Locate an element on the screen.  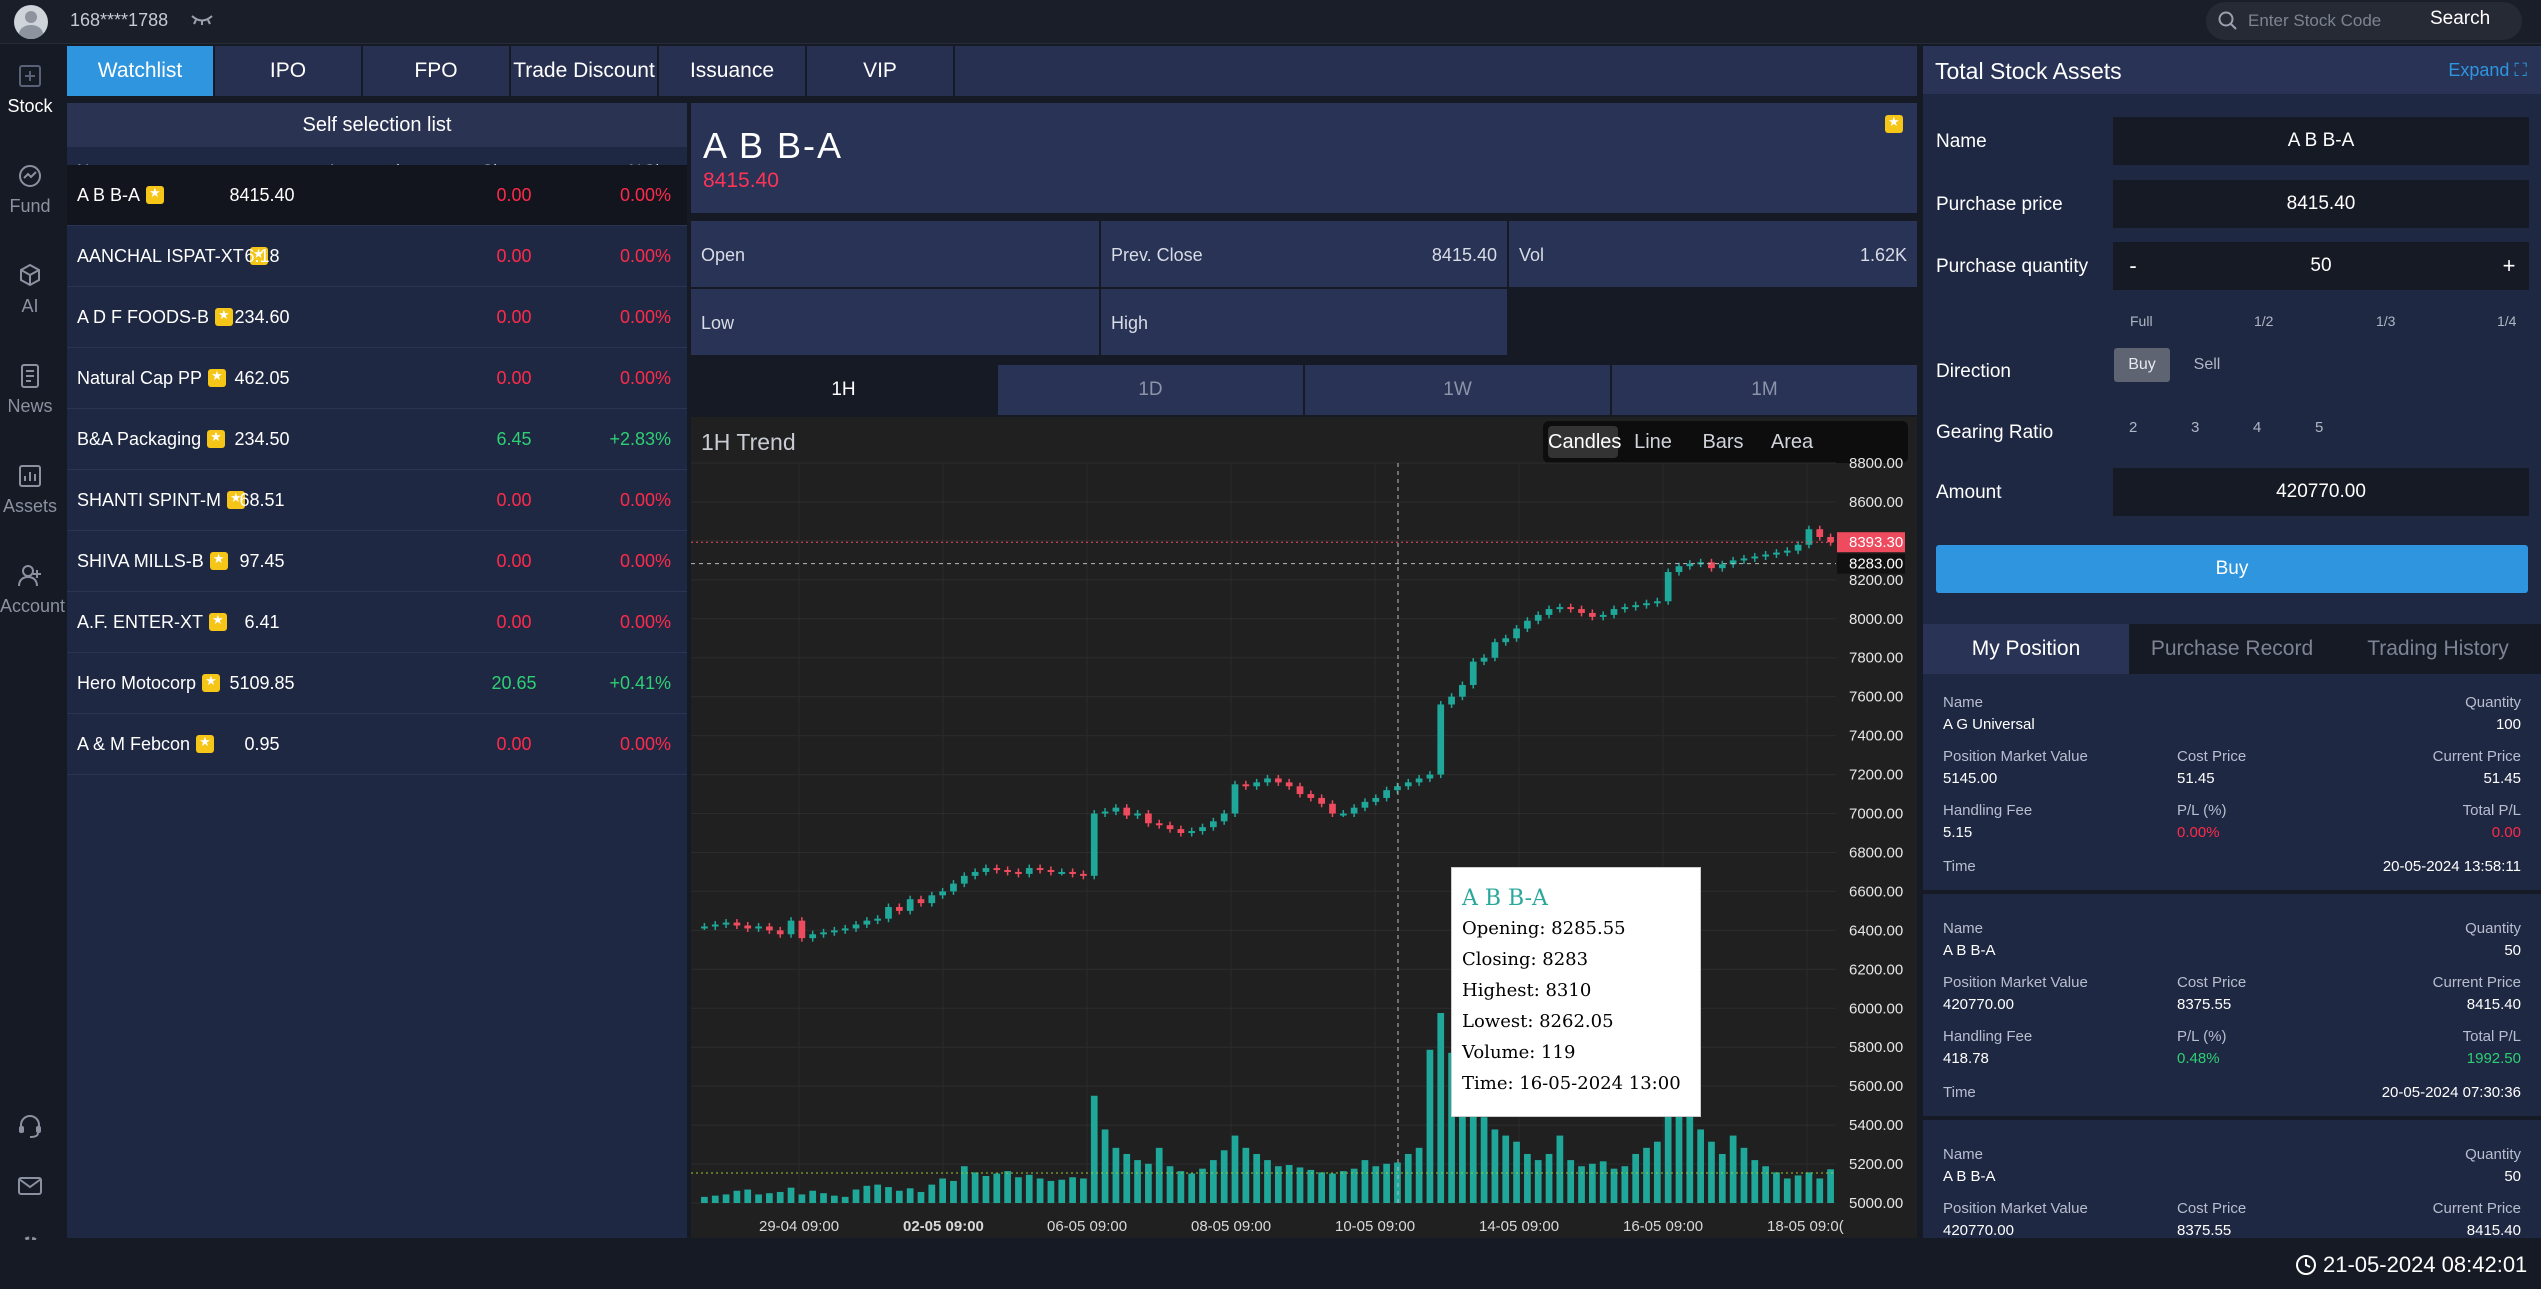
list-item: Hero Motocorp5109.8520.65+0.41% is located at coordinates (377, 683).